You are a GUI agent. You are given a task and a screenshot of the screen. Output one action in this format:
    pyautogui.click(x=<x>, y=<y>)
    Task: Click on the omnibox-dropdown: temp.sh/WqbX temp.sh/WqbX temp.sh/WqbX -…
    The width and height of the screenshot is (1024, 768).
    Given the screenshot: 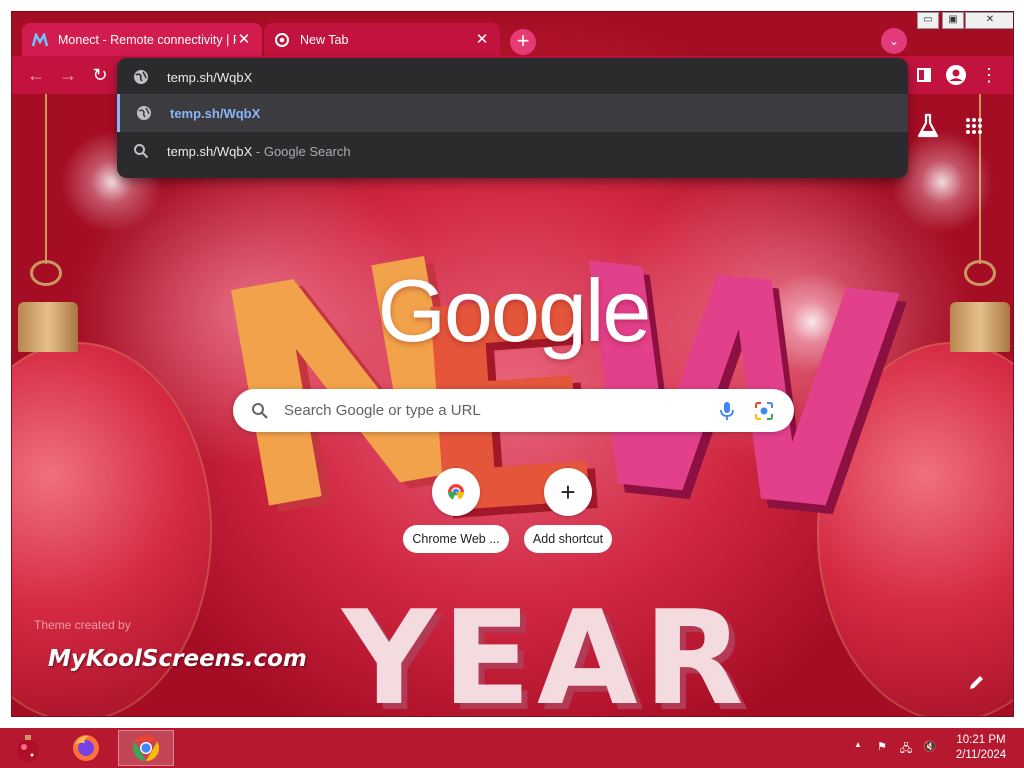 What is the action you would take?
    pyautogui.click(x=512, y=118)
    